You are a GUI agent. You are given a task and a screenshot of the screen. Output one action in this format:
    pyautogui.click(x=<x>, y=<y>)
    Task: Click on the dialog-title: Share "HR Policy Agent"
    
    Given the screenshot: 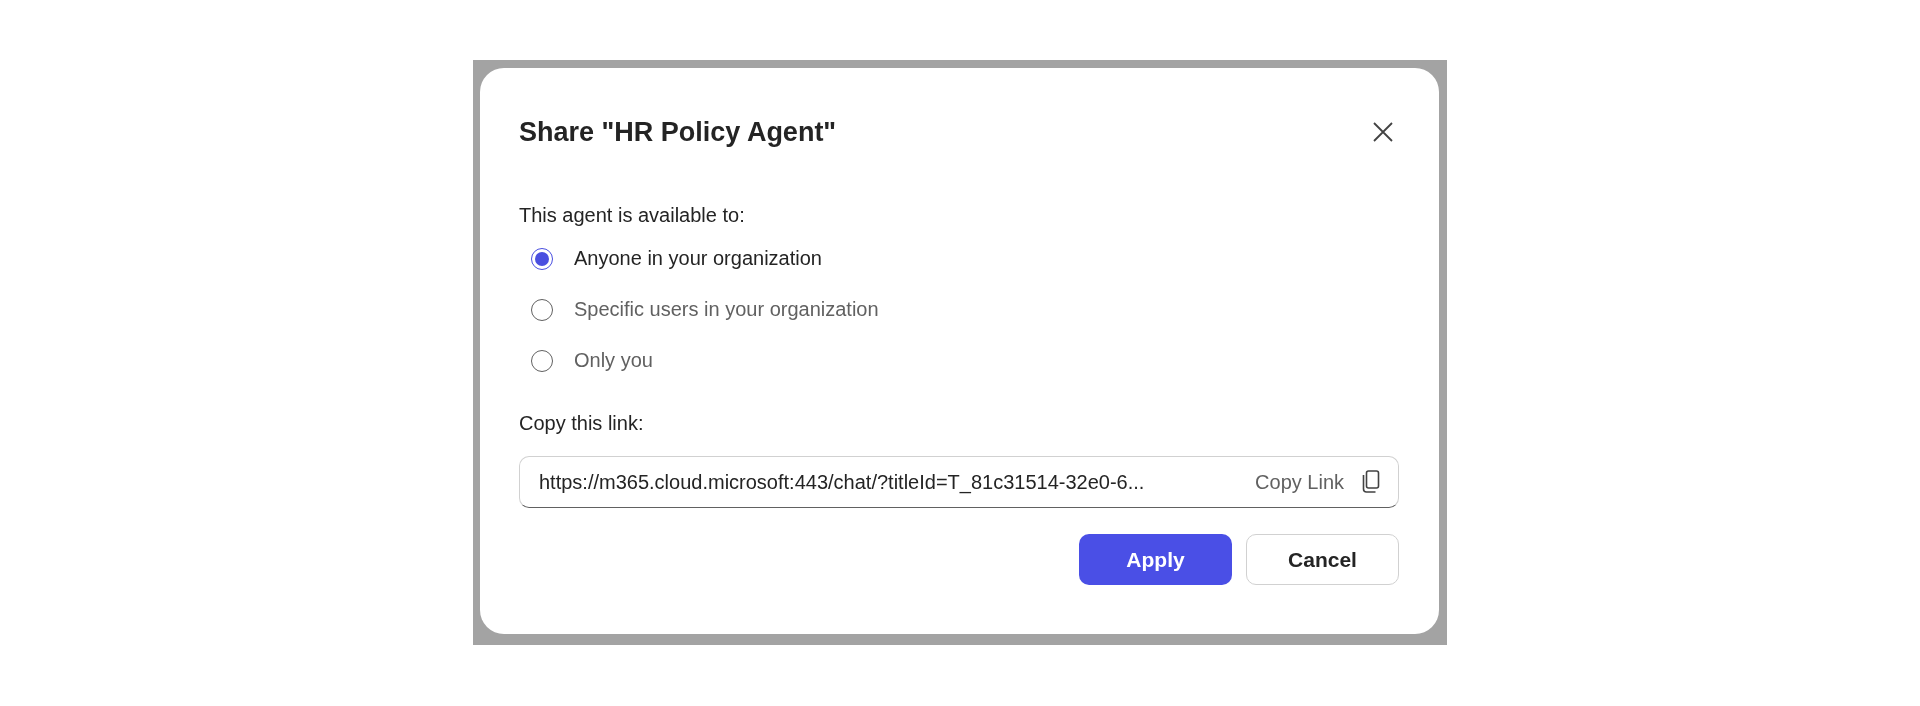 What is the action you would take?
    pyautogui.click(x=678, y=132)
    